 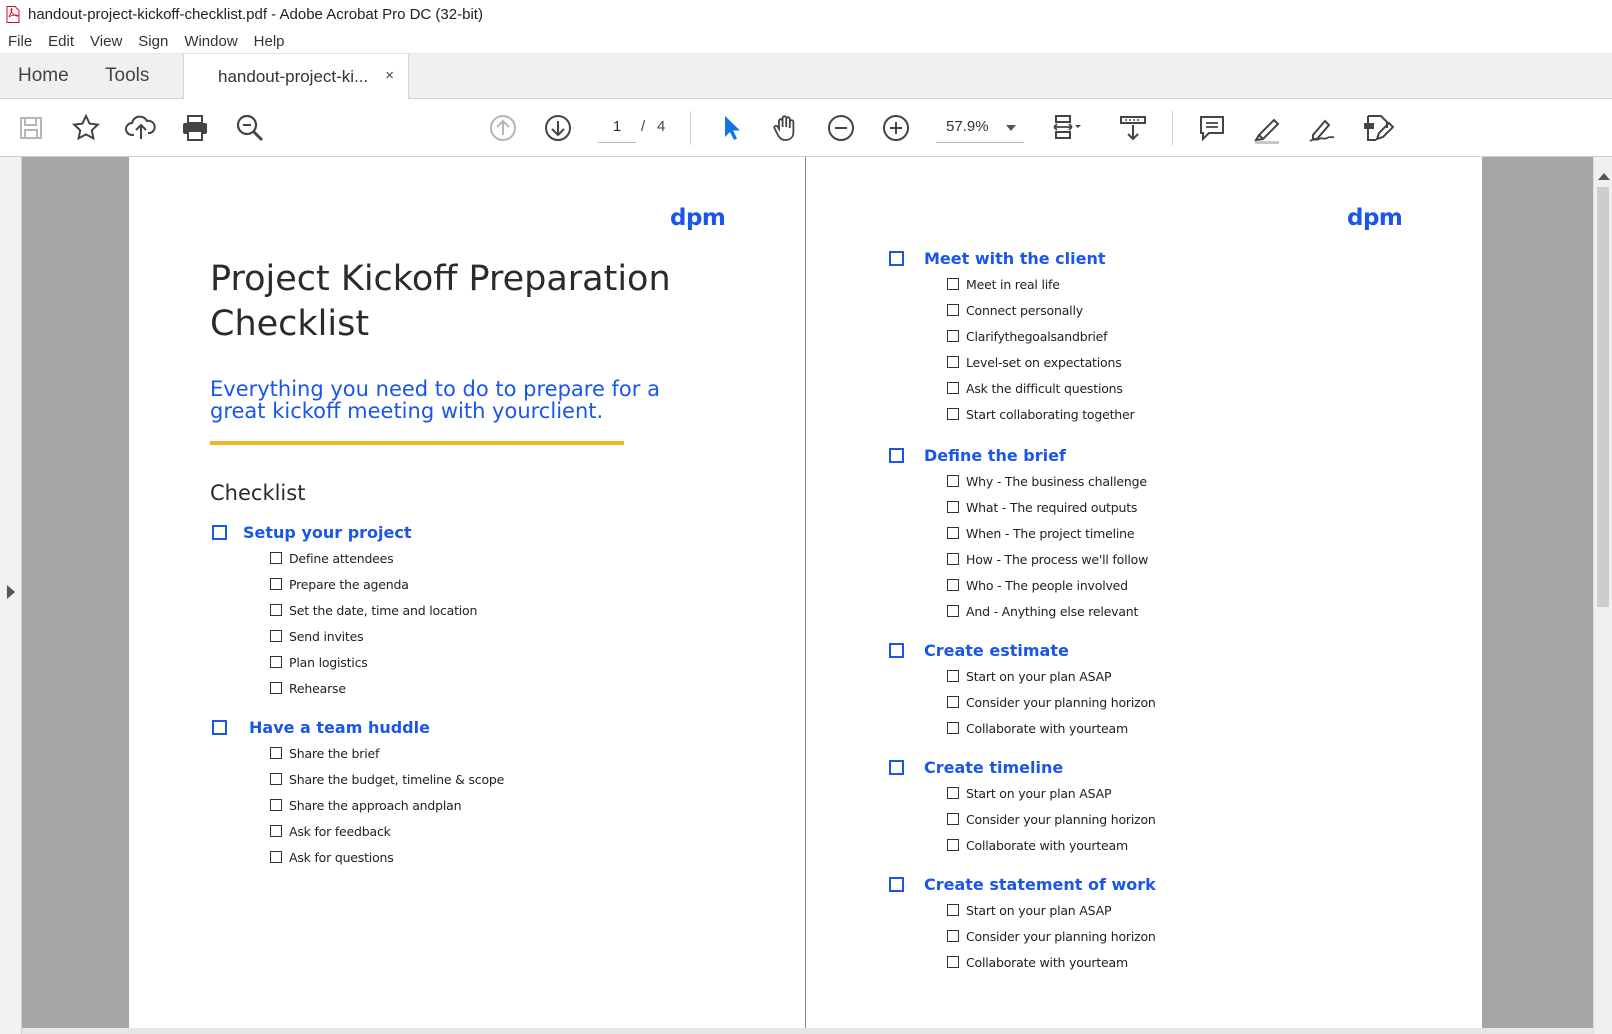 I want to click on section-title: Meet with the client, so click(x=1015, y=258).